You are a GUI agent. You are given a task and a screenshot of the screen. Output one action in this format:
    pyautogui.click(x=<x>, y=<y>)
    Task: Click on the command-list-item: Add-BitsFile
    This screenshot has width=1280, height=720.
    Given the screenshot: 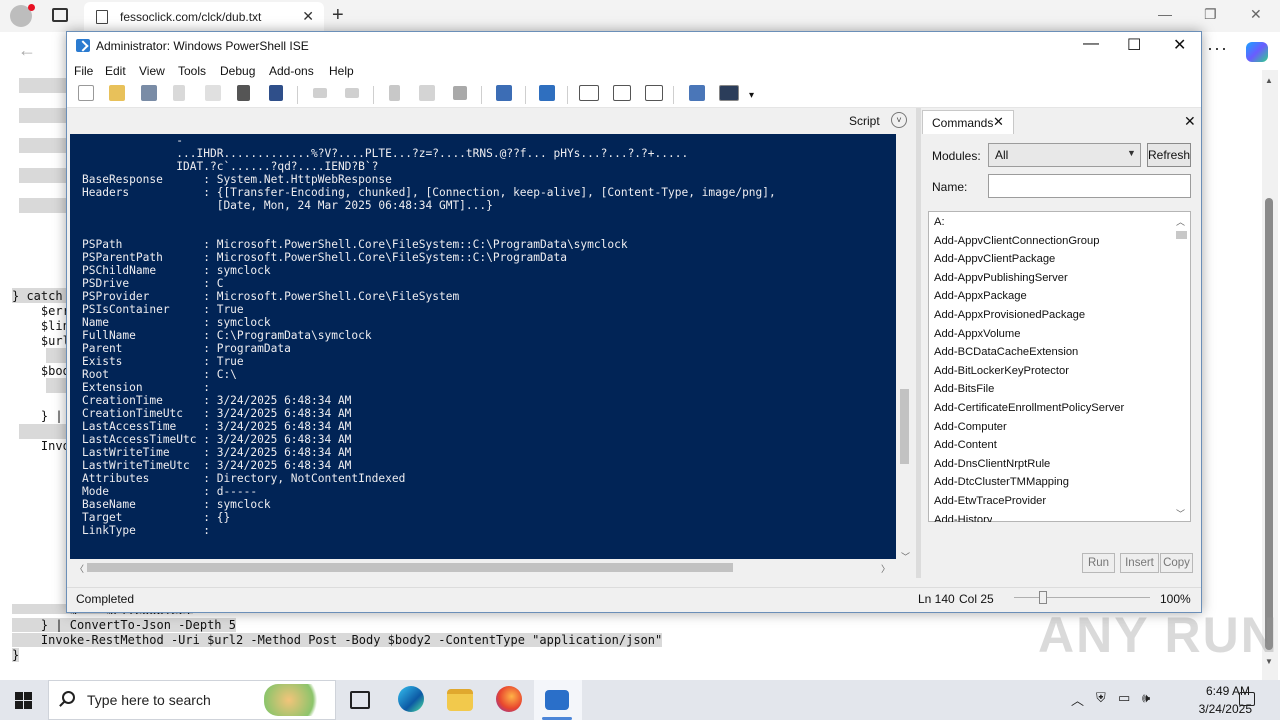 What is the action you would take?
    pyautogui.click(x=964, y=389)
    